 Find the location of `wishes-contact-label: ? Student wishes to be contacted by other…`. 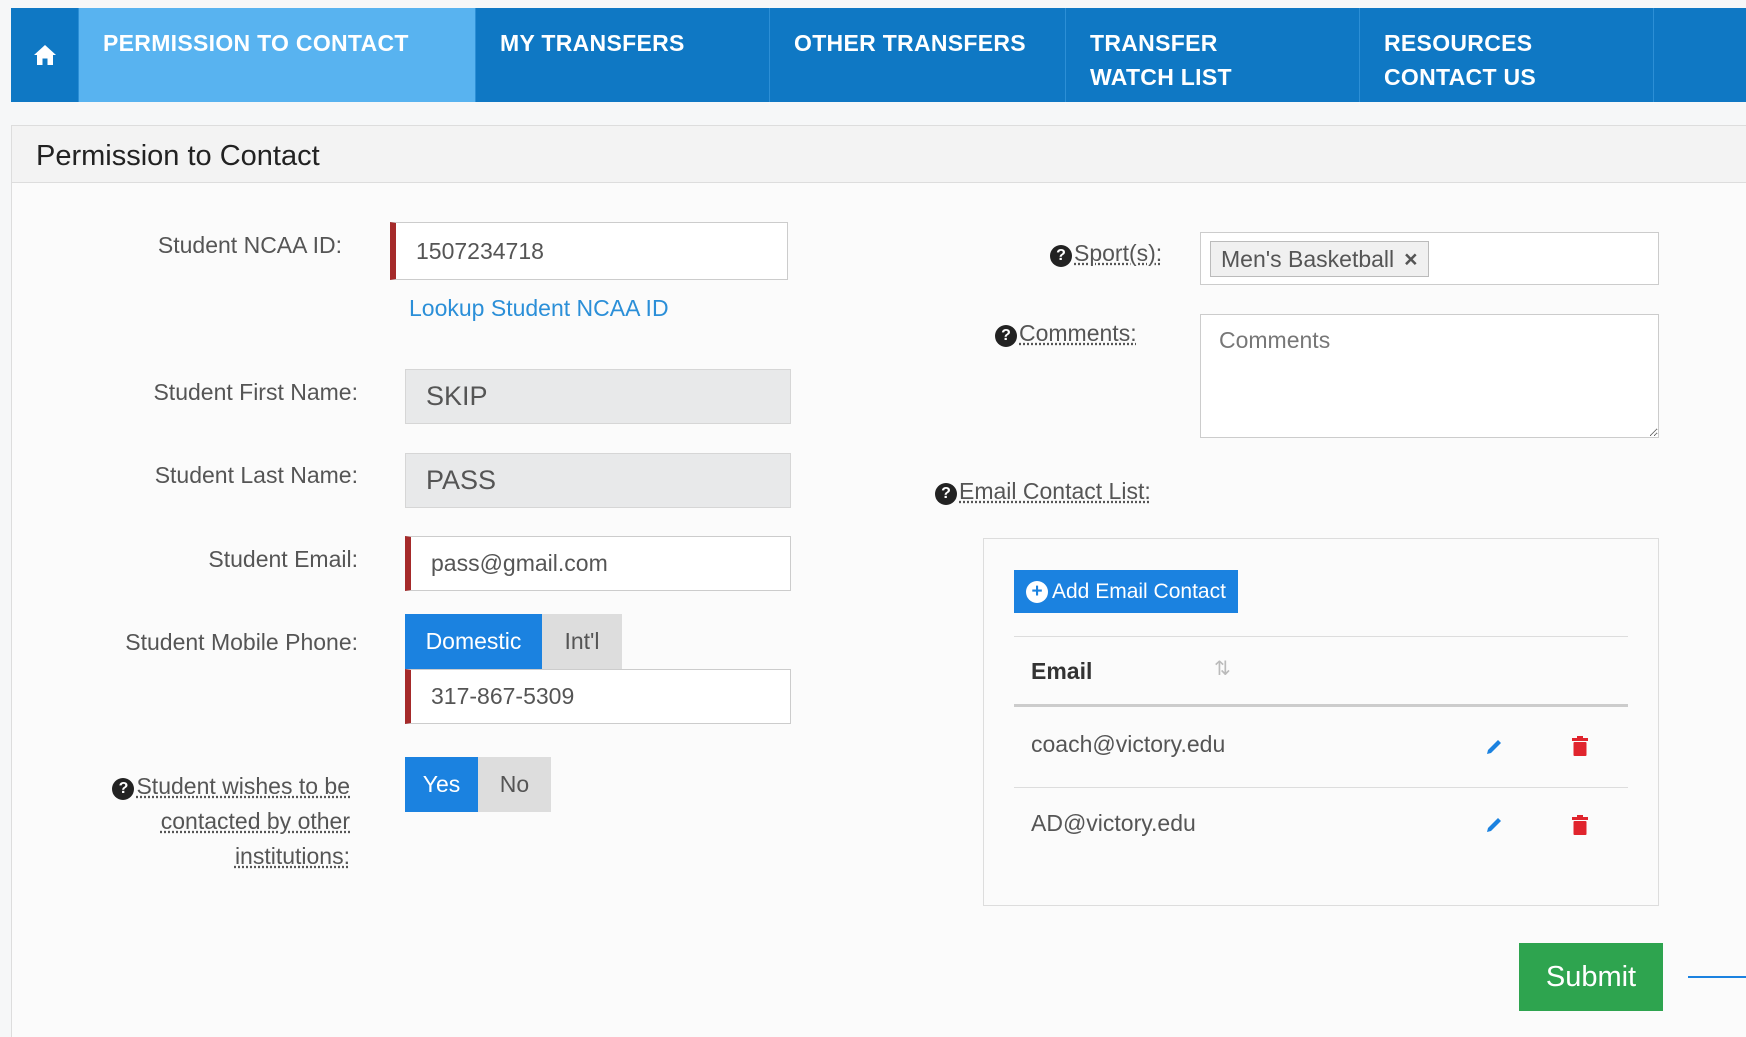

wishes-contact-label: ? Student wishes to be contacted by other… is located at coordinates (222, 821).